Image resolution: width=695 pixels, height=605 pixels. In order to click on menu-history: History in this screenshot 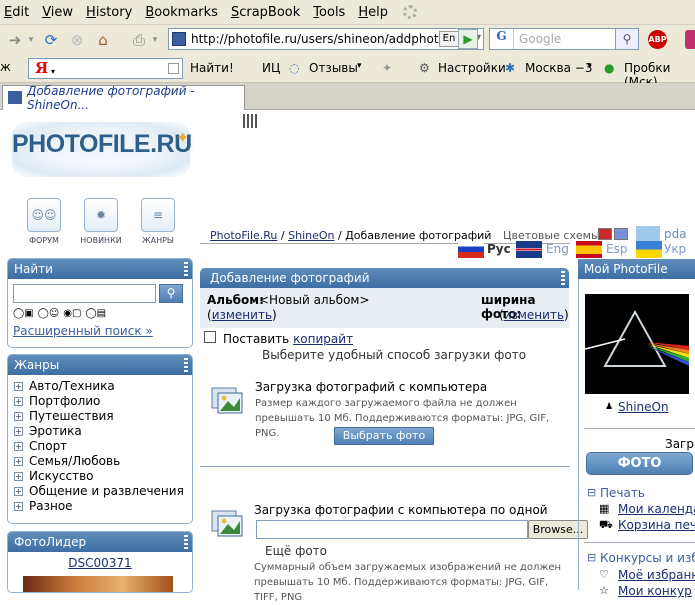, I will do `click(109, 12)`.